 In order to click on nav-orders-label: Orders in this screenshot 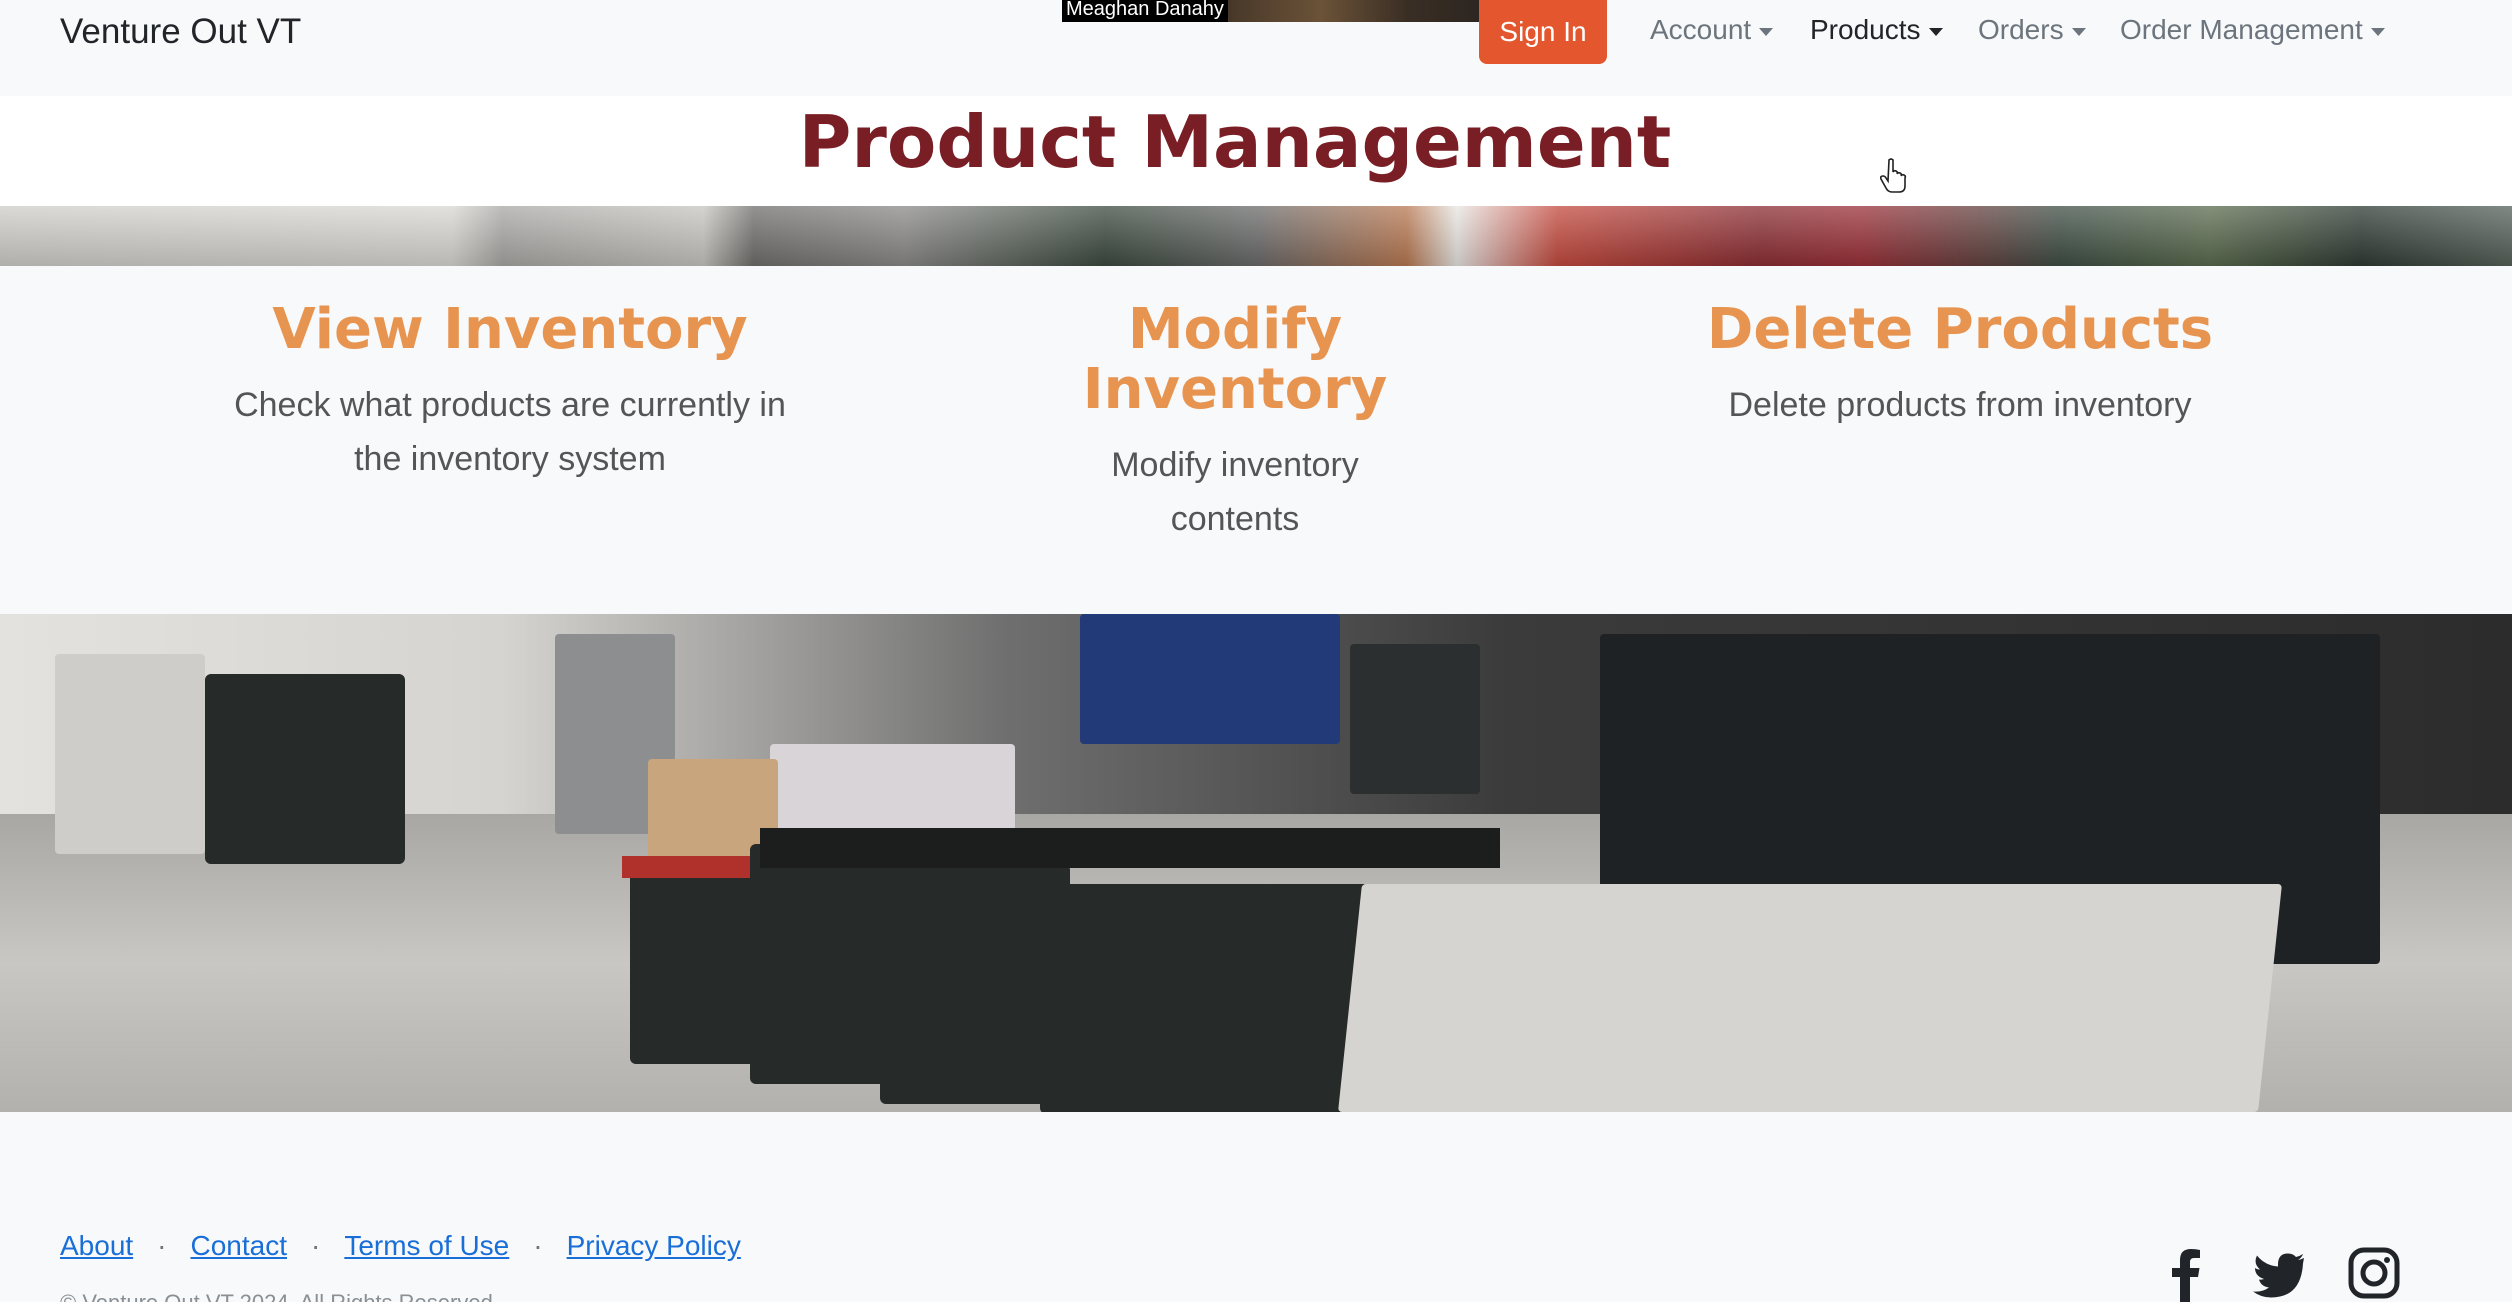, I will do `click(2021, 29)`.